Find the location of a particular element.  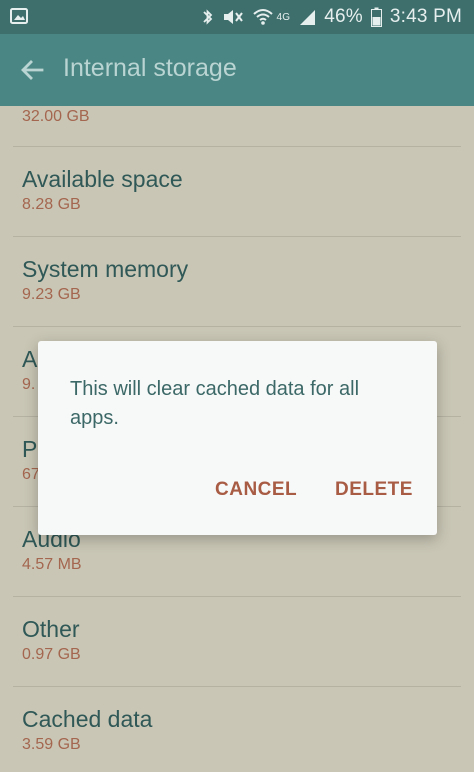

list-item-value: 32.00 GB is located at coordinates (56, 116).